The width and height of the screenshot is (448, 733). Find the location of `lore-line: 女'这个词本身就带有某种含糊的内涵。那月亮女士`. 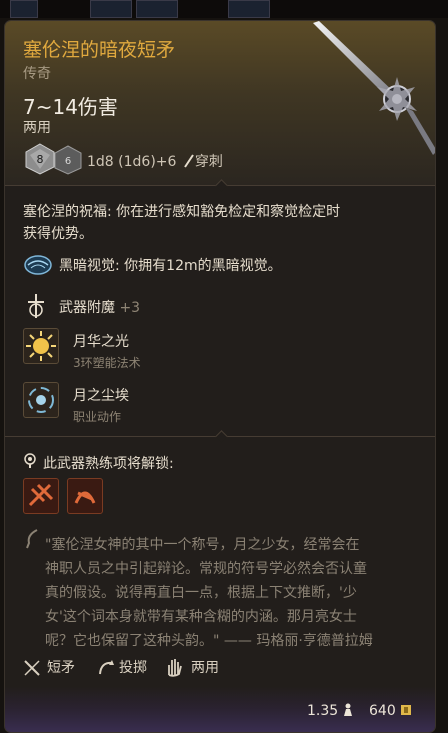

lore-line: 女'这个词本身就带有某种含糊的内涵。那月亮女士 is located at coordinates (201, 617).